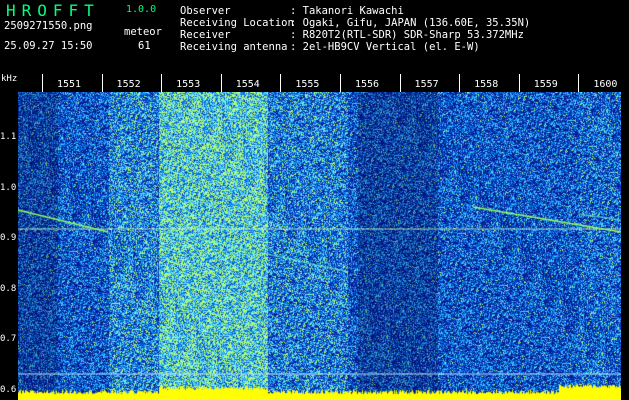  What do you see at coordinates (188, 84) in the screenshot?
I see `time-label-1553: 1553` at bounding box center [188, 84].